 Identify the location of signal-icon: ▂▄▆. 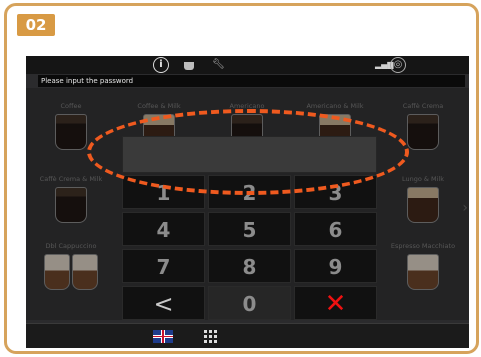
(384, 64).